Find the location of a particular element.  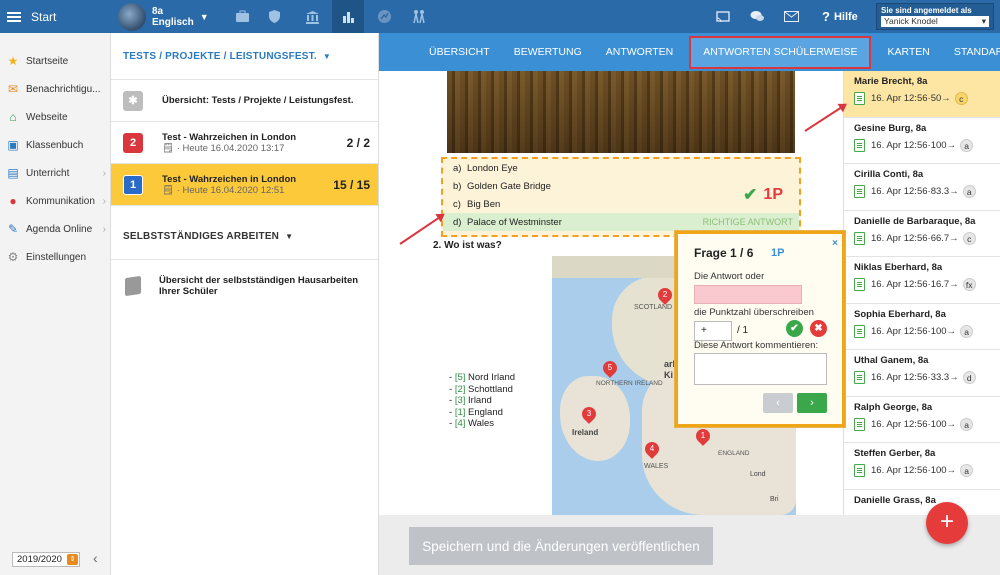

student-row: Steffen Gerber, 8a 16. Apr 12:56 · 100 → a is located at coordinates (922, 466).